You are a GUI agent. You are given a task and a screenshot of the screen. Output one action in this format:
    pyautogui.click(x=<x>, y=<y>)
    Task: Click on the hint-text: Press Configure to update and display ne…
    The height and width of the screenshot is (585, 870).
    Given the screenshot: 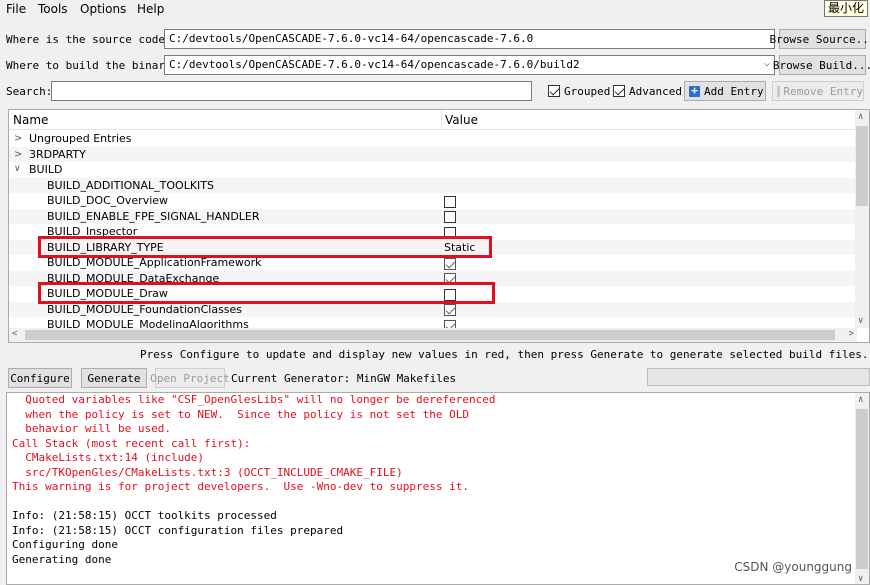 What is the action you would take?
    pyautogui.click(x=504, y=354)
    